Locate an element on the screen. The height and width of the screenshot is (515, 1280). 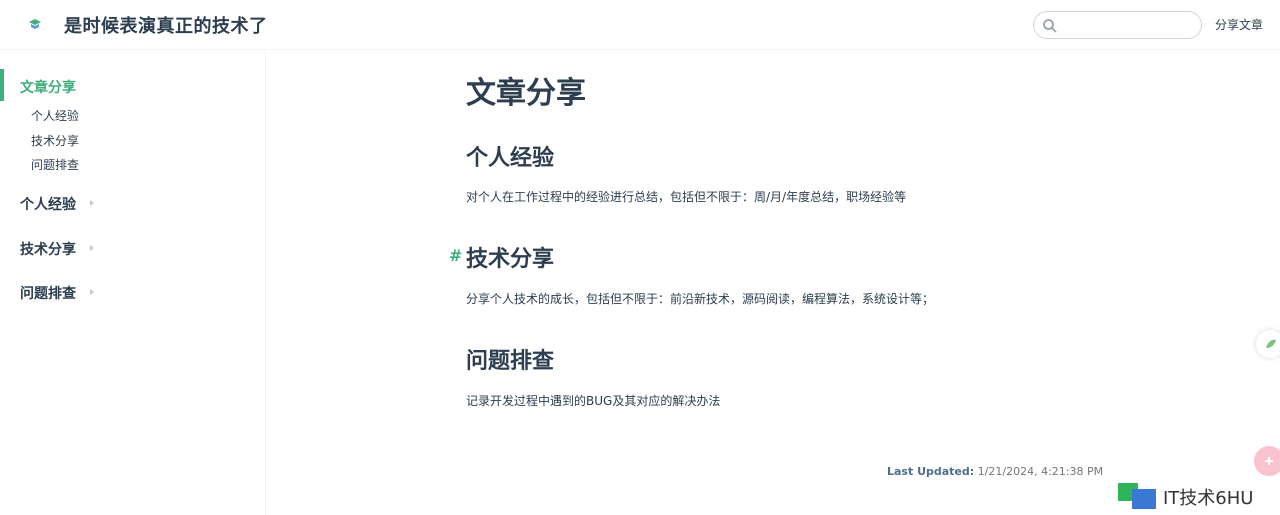
sidebar-group-articles: 文章分享 is located at coordinates (48, 87).